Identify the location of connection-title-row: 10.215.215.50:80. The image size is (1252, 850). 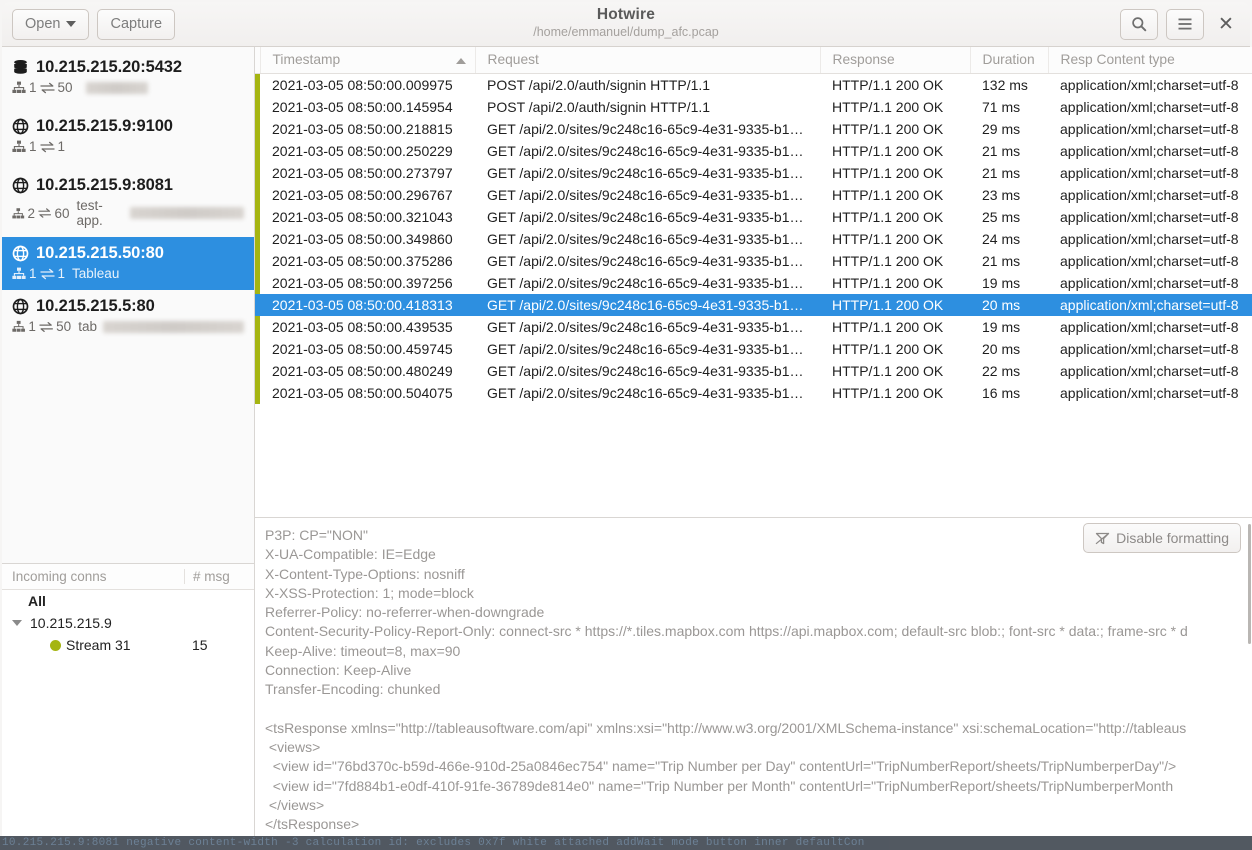
(128, 253).